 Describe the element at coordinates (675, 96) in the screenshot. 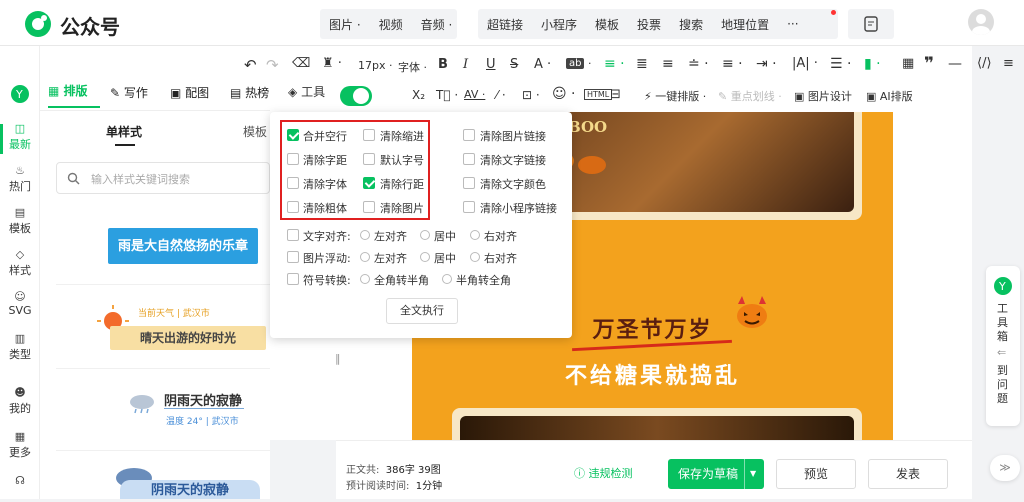

I see `one-click-layout-button: ⚡ 一键排版 ·` at that location.